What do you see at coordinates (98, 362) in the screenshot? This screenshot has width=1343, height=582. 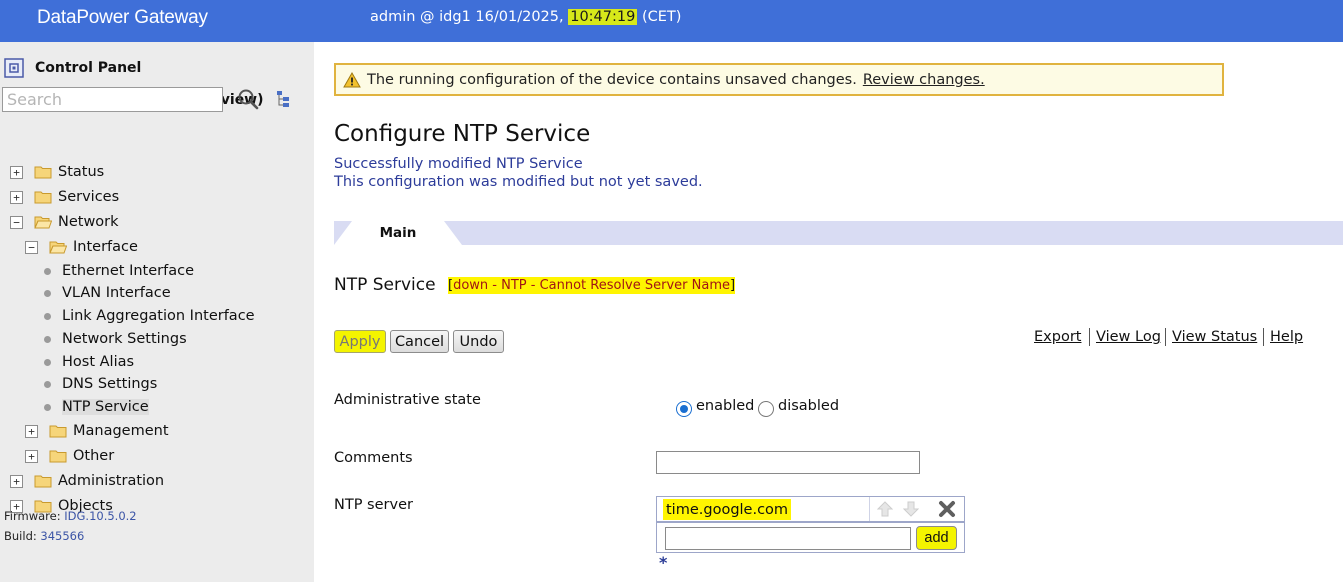 I see `tree-label: Host Alias` at bounding box center [98, 362].